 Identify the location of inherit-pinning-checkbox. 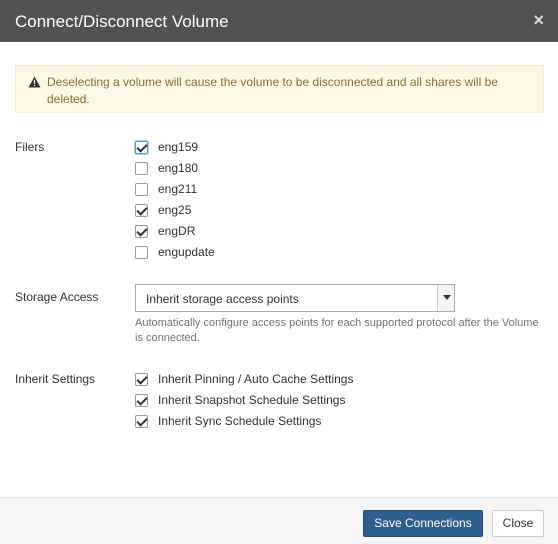
(141, 379).